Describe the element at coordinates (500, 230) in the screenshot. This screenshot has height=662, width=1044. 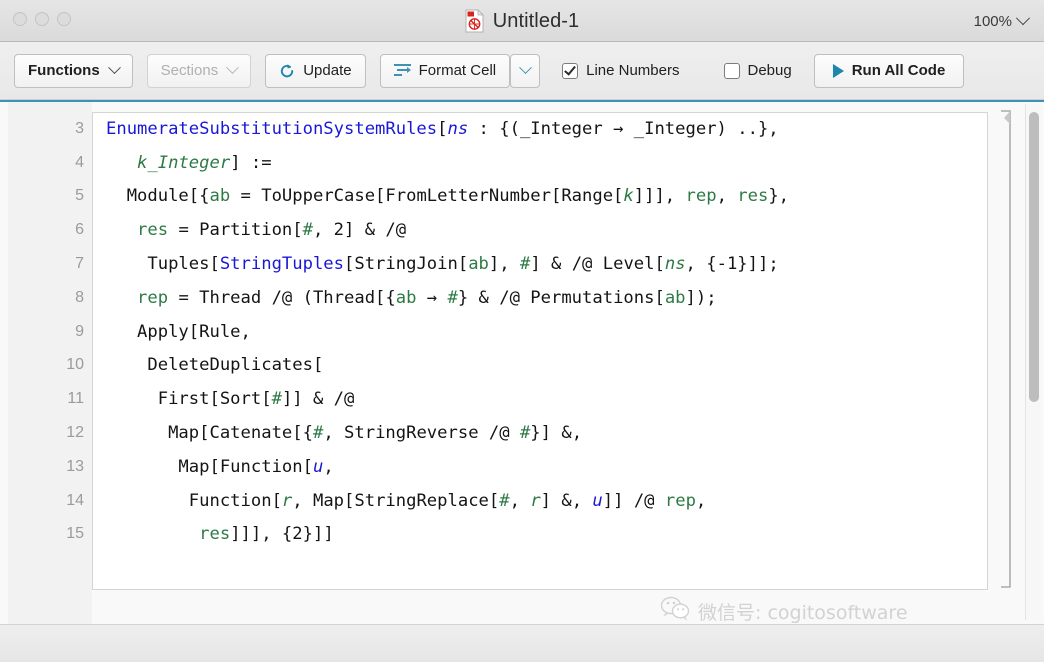
I see `code-line: 6 res = Partition[#, 2] & /@` at that location.